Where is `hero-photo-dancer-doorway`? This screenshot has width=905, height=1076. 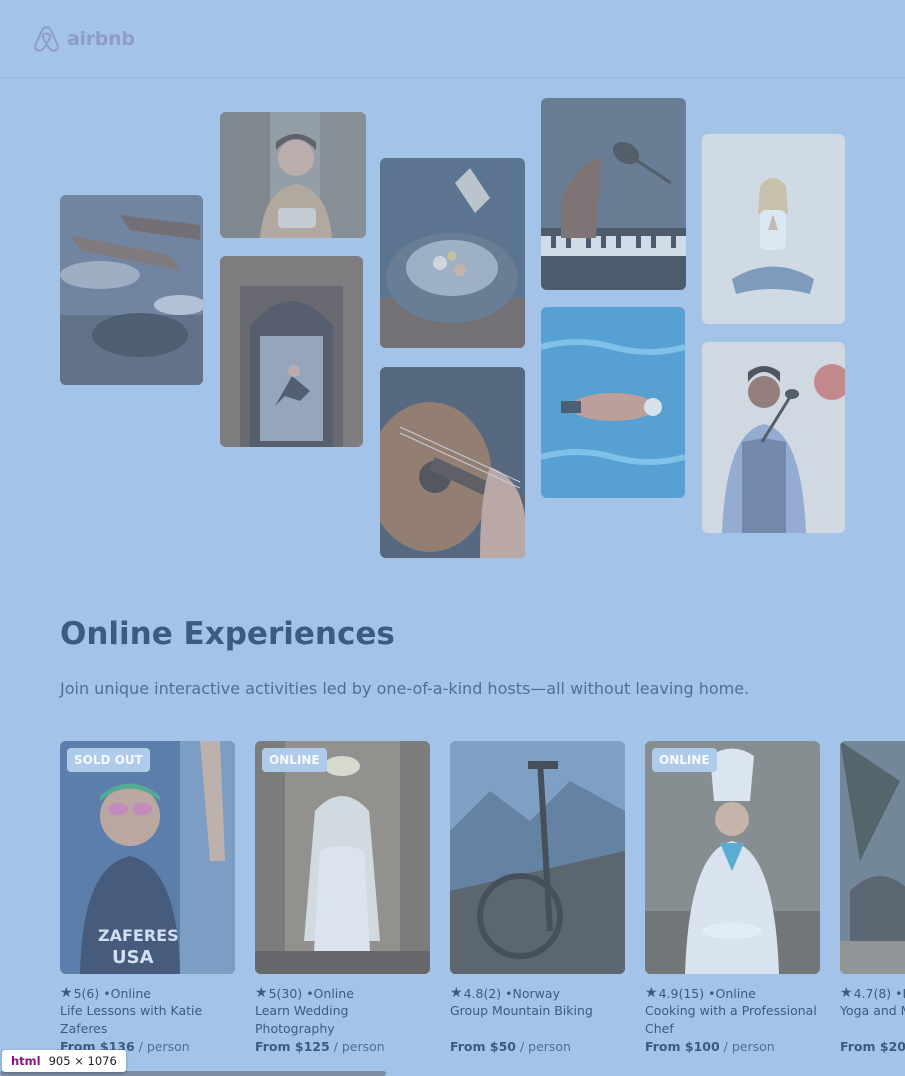 hero-photo-dancer-doorway is located at coordinates (291, 351).